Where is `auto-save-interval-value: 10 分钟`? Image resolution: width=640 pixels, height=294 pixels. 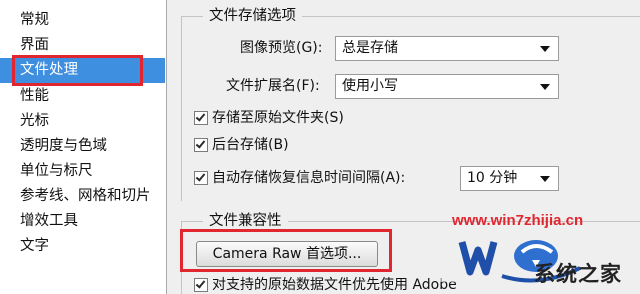 auto-save-interval-value: 10 分钟 is located at coordinates (492, 178).